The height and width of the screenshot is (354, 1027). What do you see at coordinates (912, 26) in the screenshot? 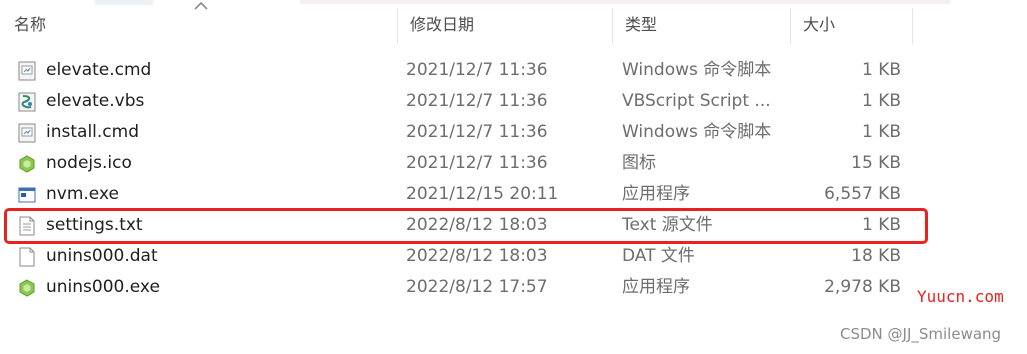
I see `column-divider` at bounding box center [912, 26].